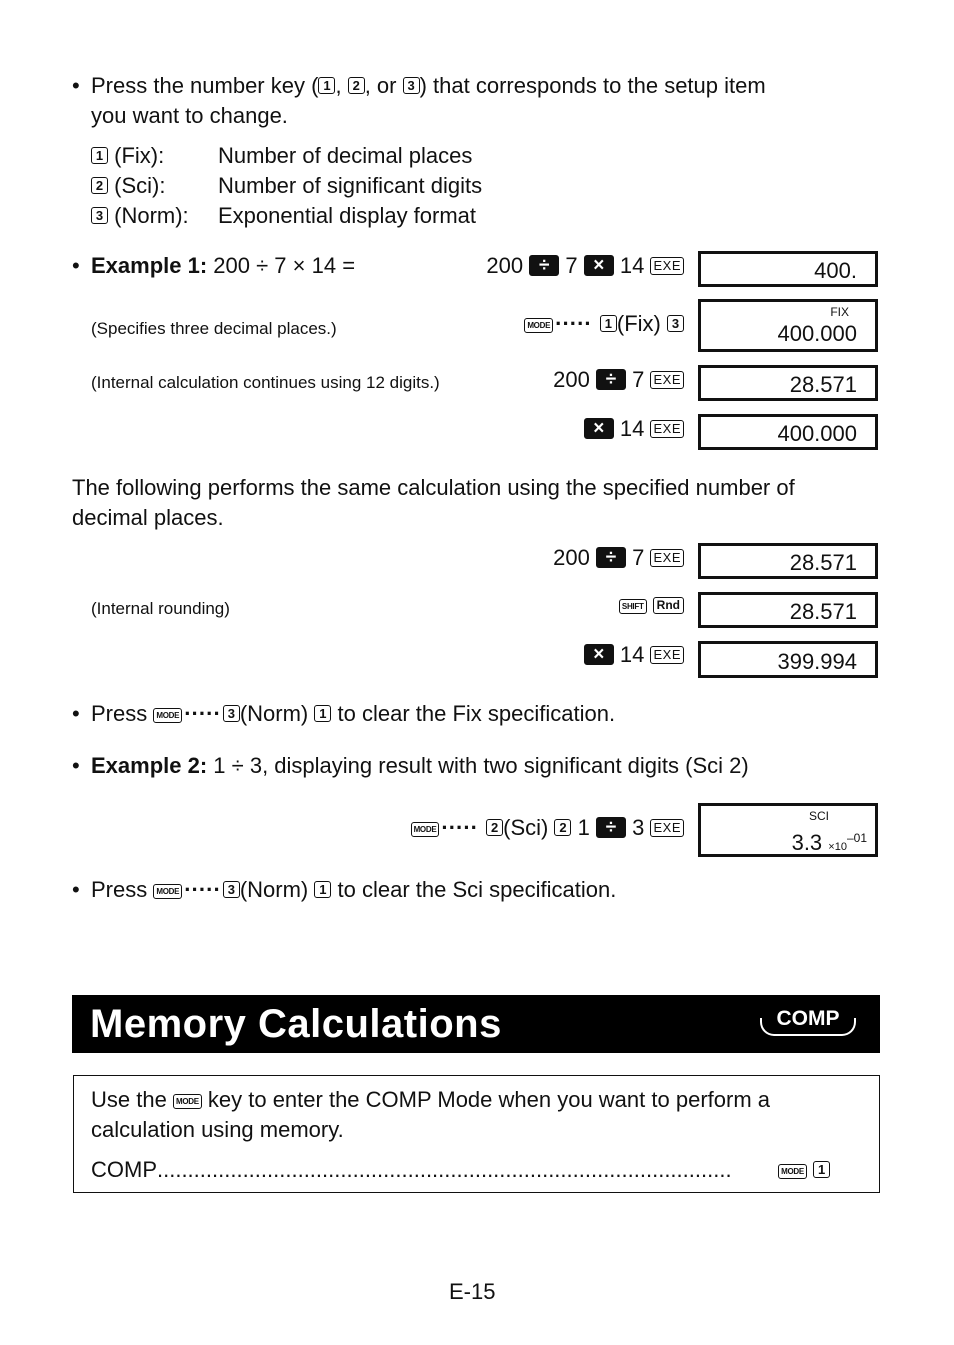 Image resolution: width=954 pixels, height=1345 pixels. What do you see at coordinates (632, 606) in the screenshot?
I see `shift-key: SHIFT` at bounding box center [632, 606].